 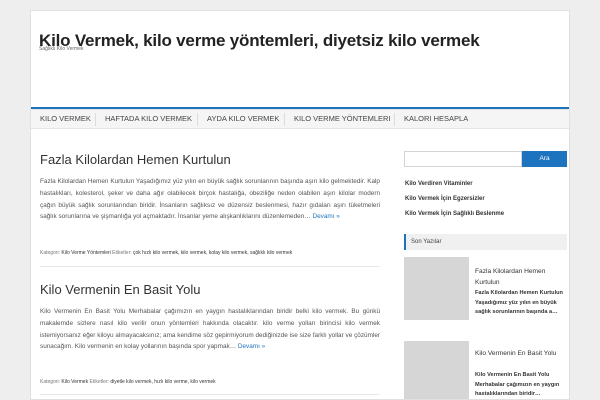 What do you see at coordinates (439, 184) in the screenshot?
I see `sidebar-link: Kilo Verdiren Vitaminler` at bounding box center [439, 184].